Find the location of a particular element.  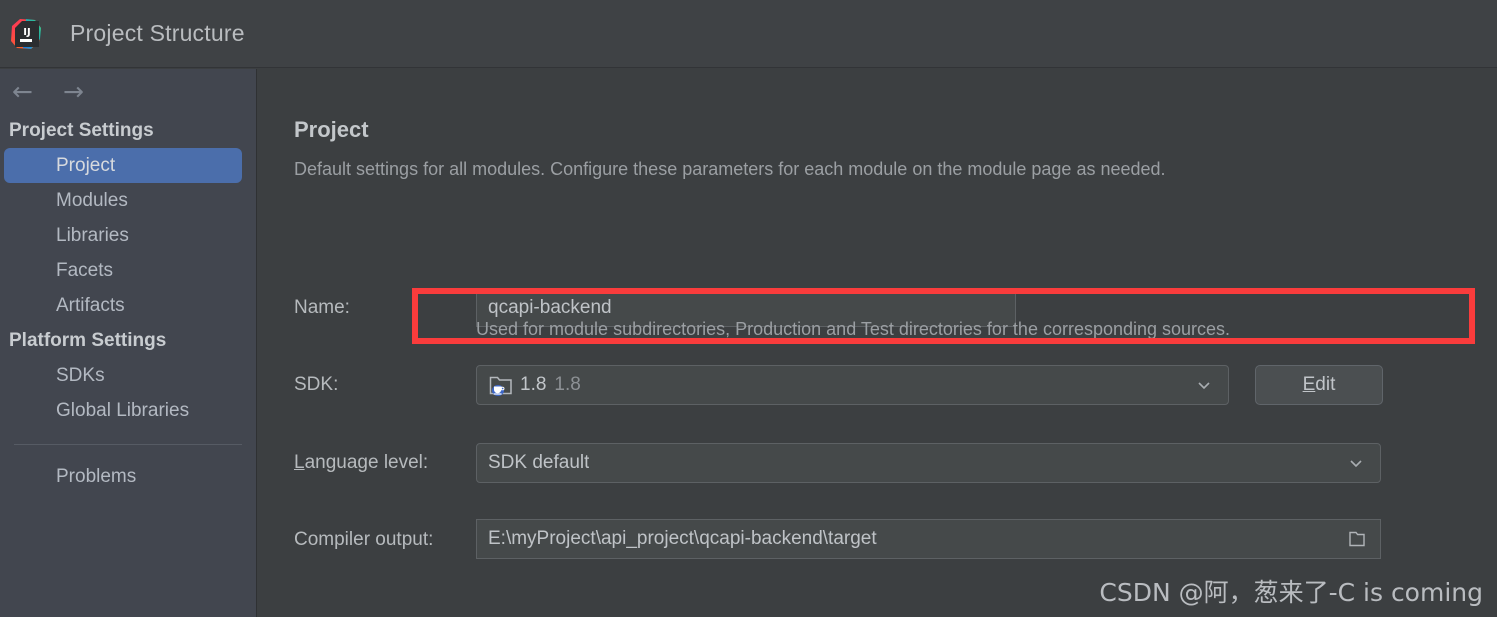

folder-browse-icon is located at coordinates (1357, 539).